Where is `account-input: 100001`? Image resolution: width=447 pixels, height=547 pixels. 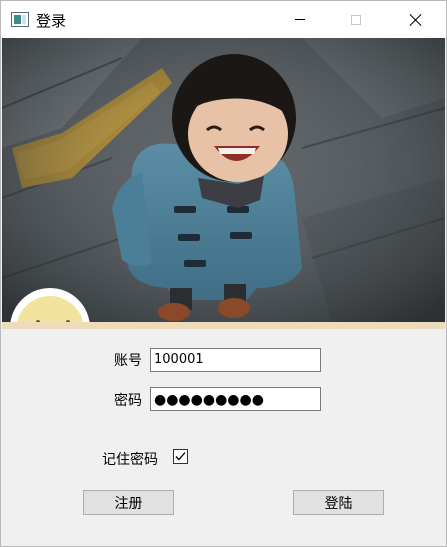
account-input: 100001 is located at coordinates (235, 360).